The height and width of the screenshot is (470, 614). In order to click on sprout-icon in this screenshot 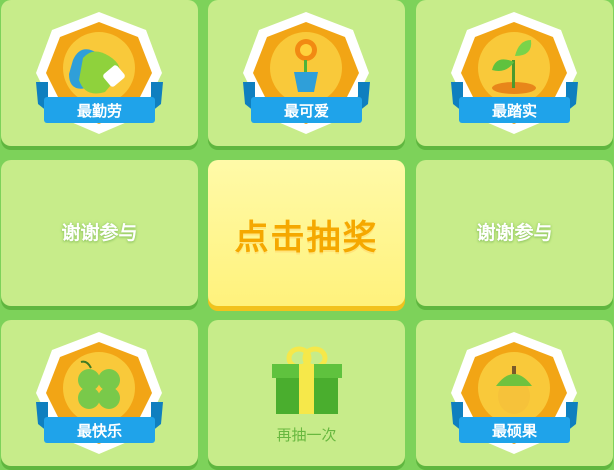, I will do `click(514, 67)`.